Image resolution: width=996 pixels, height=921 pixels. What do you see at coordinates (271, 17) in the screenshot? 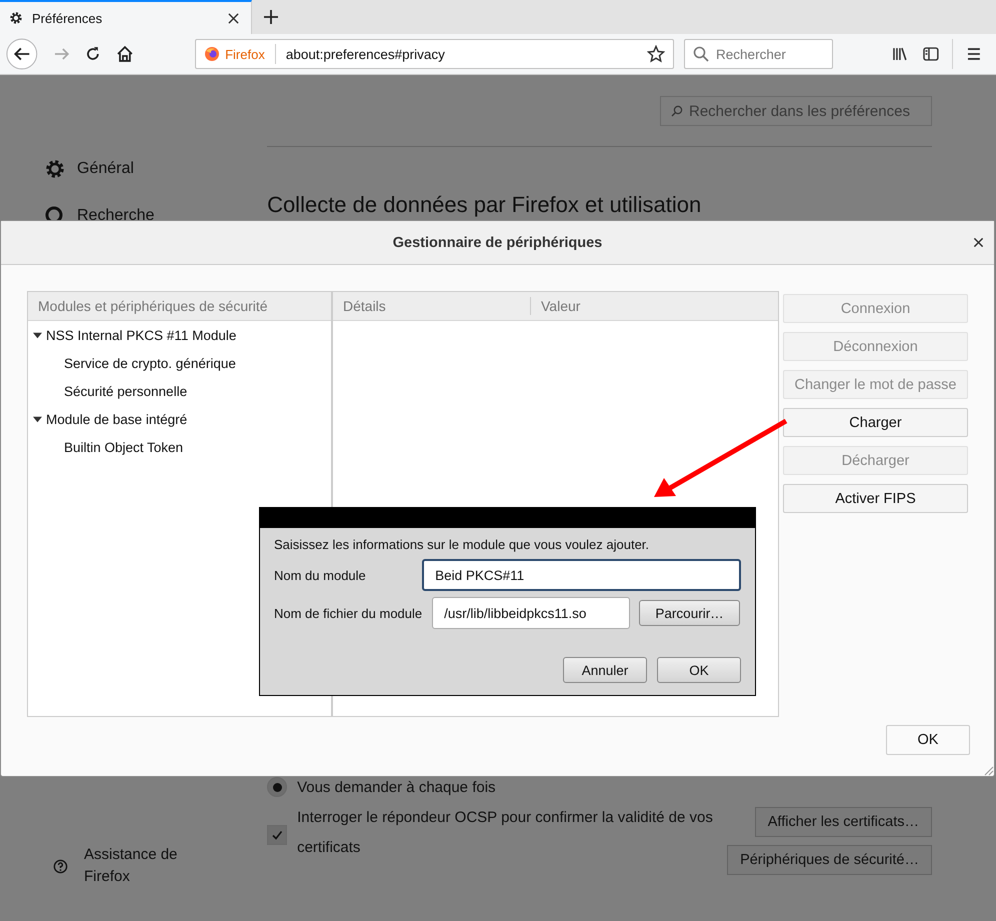
I see `new-tab-icon` at bounding box center [271, 17].